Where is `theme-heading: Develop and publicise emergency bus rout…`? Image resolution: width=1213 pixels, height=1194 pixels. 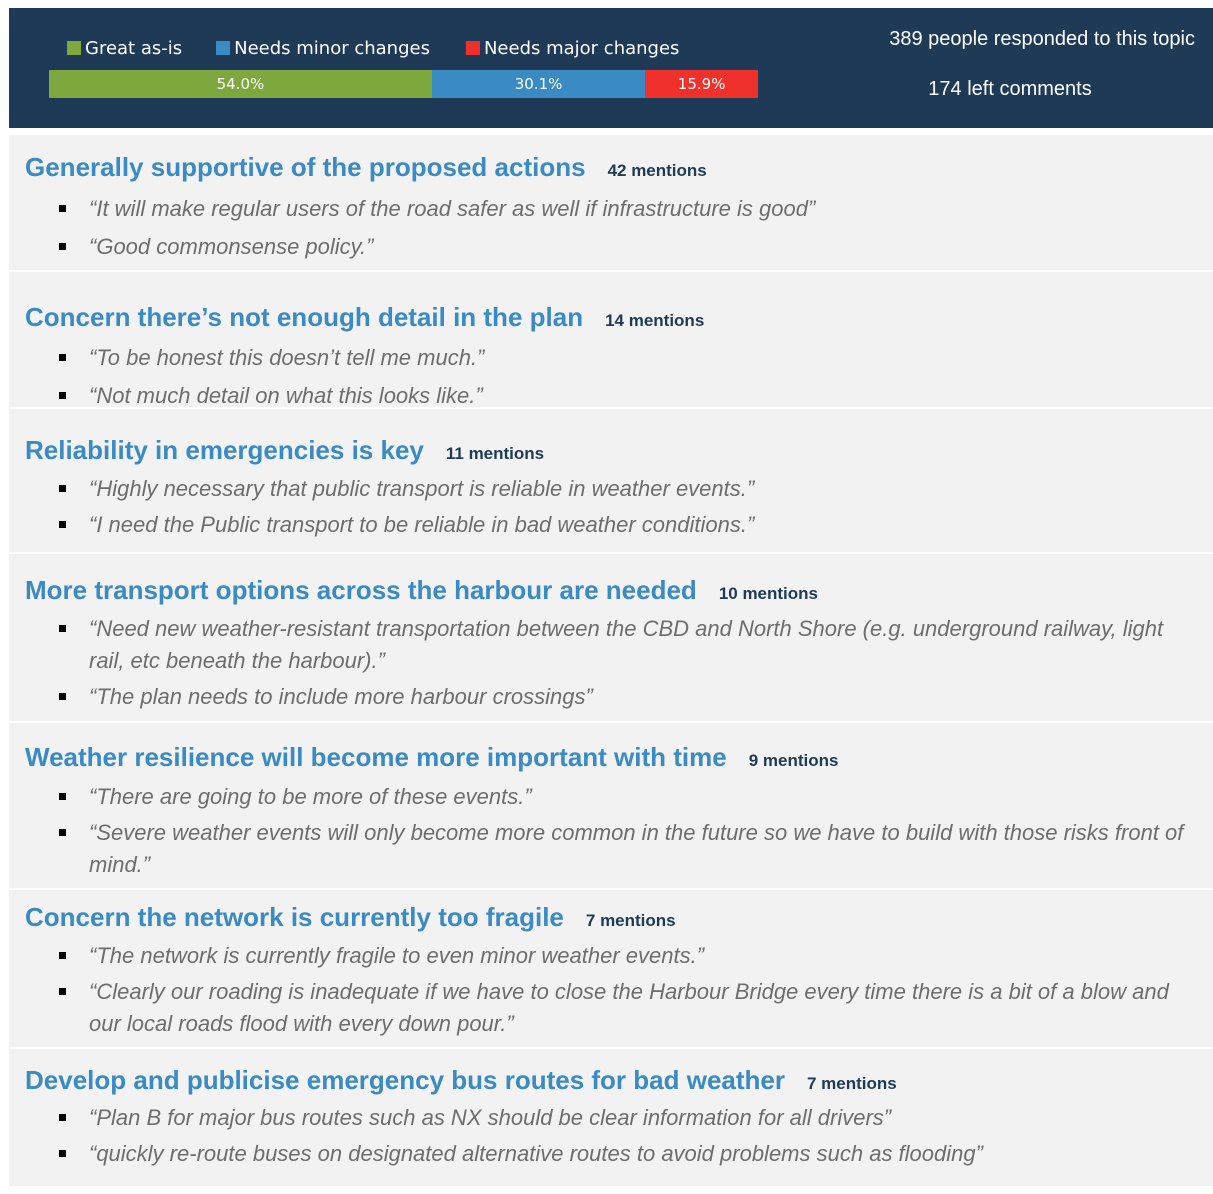 theme-heading: Develop and publicise emergency bus rout… is located at coordinates (461, 1080).